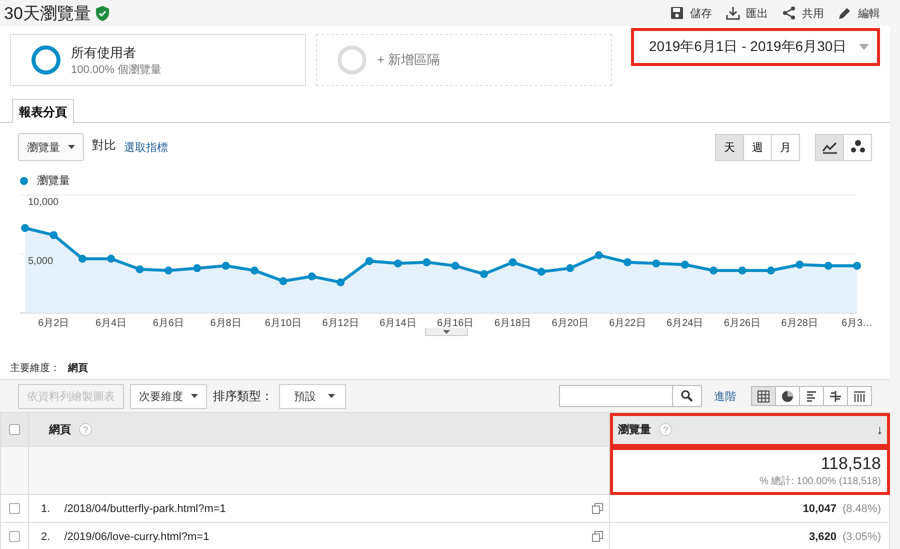 The height and width of the screenshot is (549, 900). I want to click on dimension-label: 主要維度：, so click(35, 369).